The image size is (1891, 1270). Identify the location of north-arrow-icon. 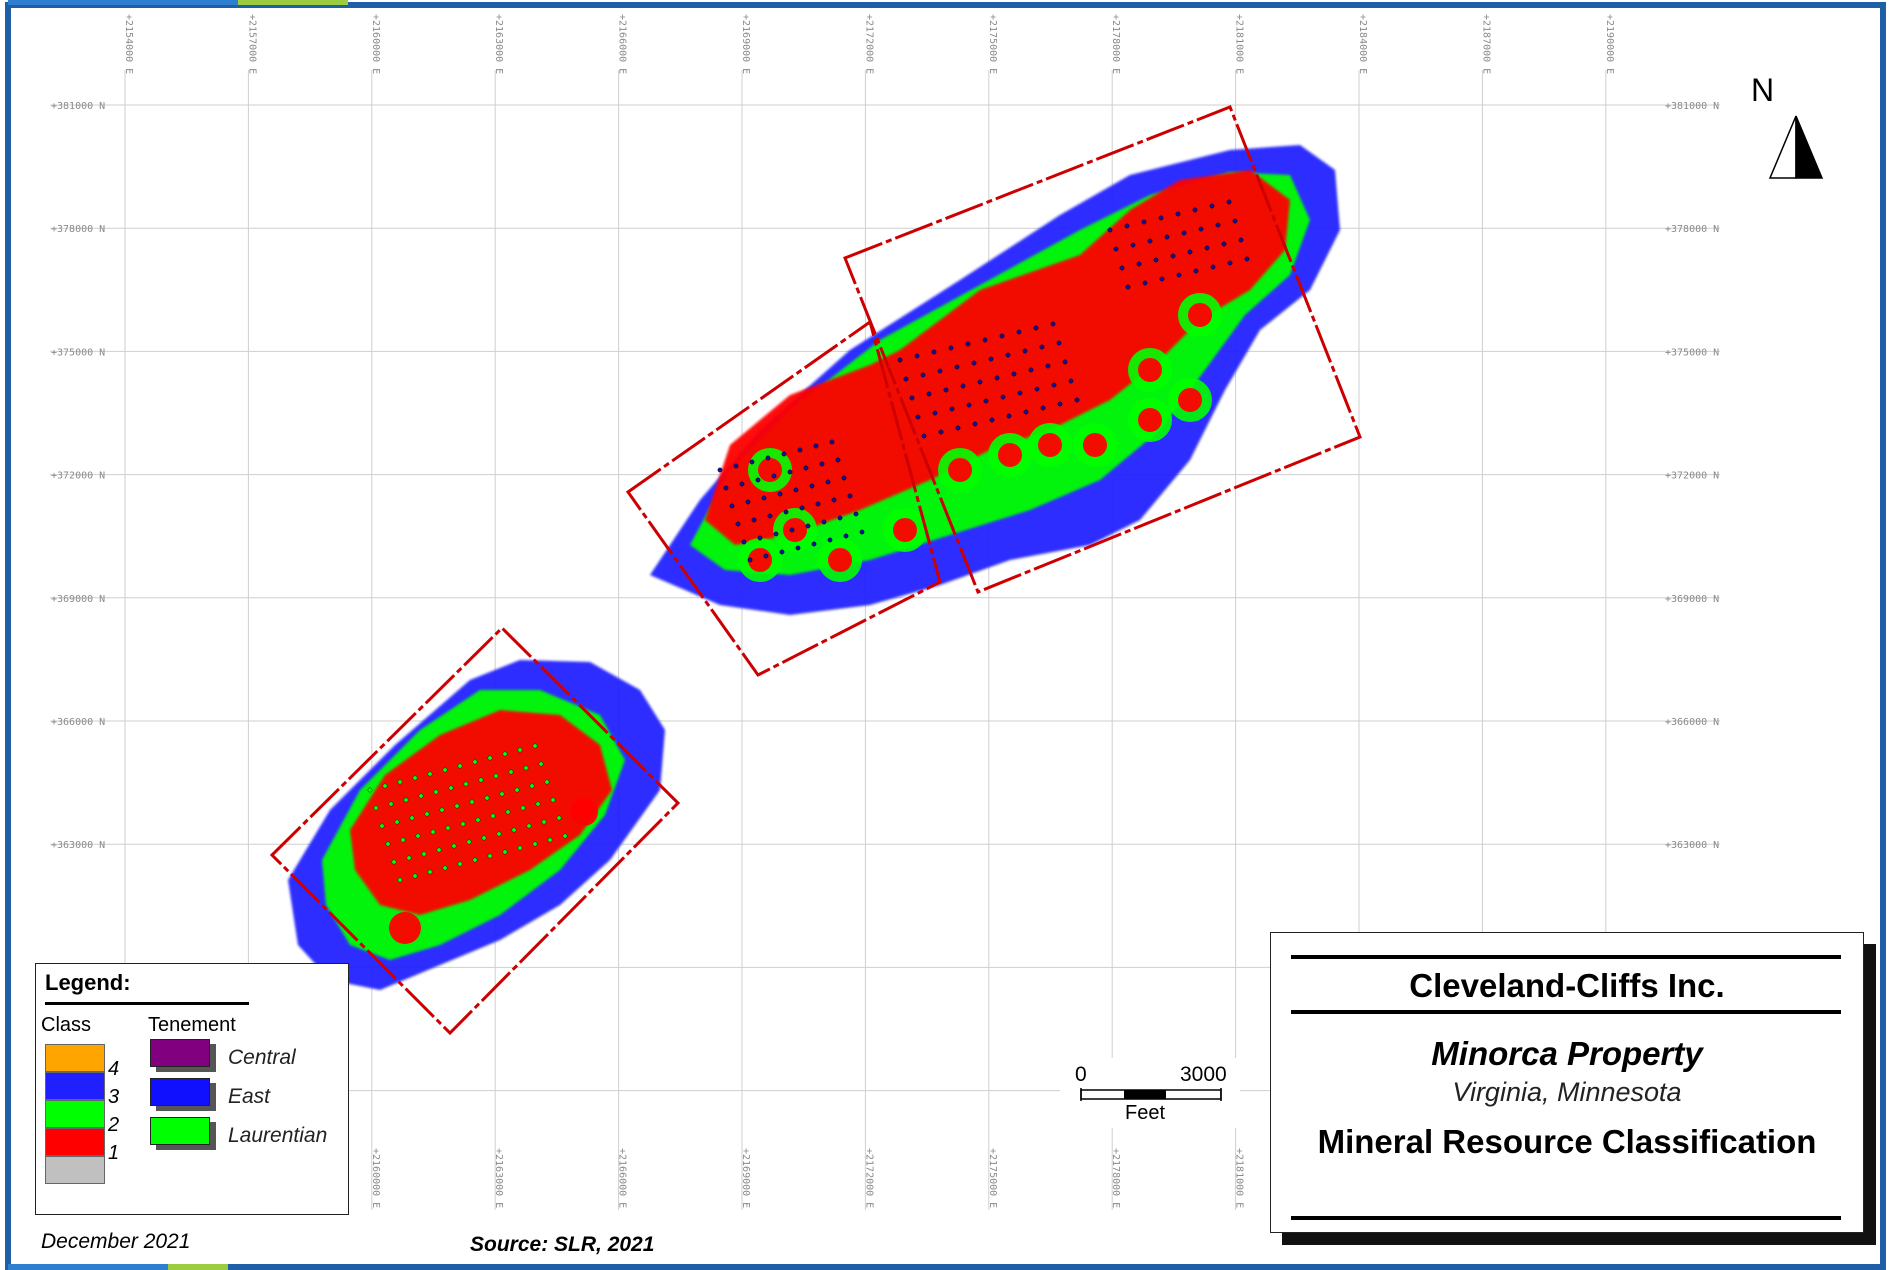
(1796, 147).